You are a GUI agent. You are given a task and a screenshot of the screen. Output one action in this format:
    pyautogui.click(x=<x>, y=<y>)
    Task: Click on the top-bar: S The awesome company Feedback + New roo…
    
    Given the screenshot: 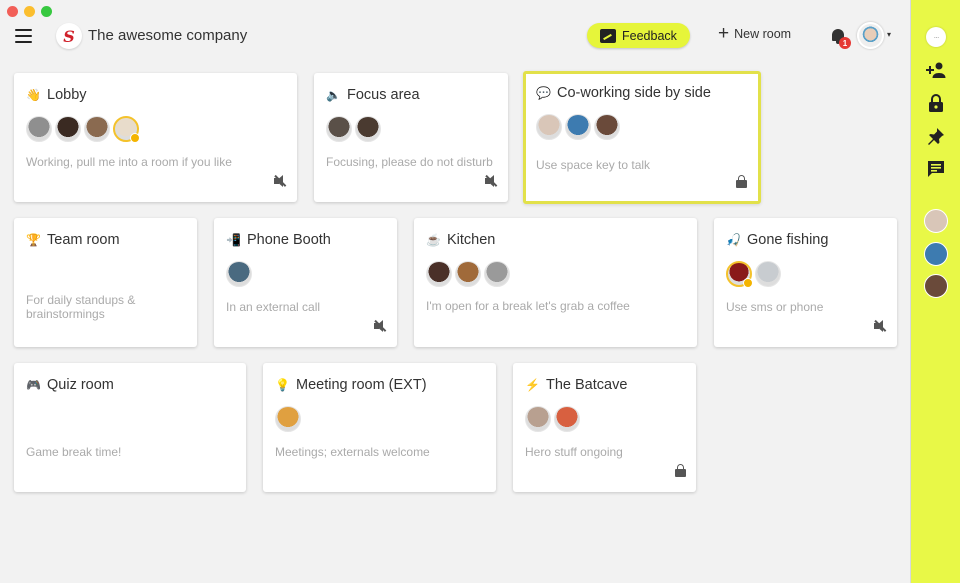 What is the action you would take?
    pyautogui.click(x=455, y=38)
    